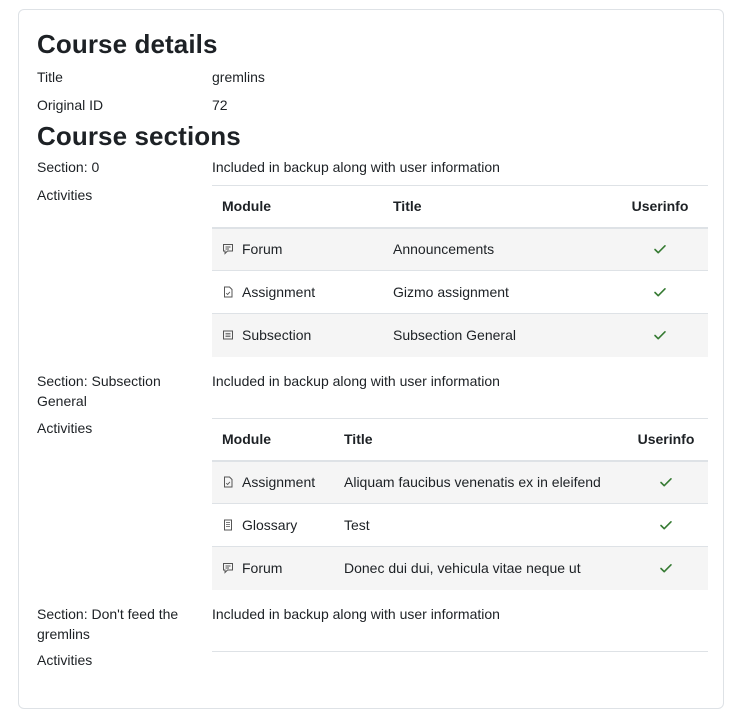  Describe the element at coordinates (270, 525) in the screenshot. I see `module-name: Glossary` at that location.